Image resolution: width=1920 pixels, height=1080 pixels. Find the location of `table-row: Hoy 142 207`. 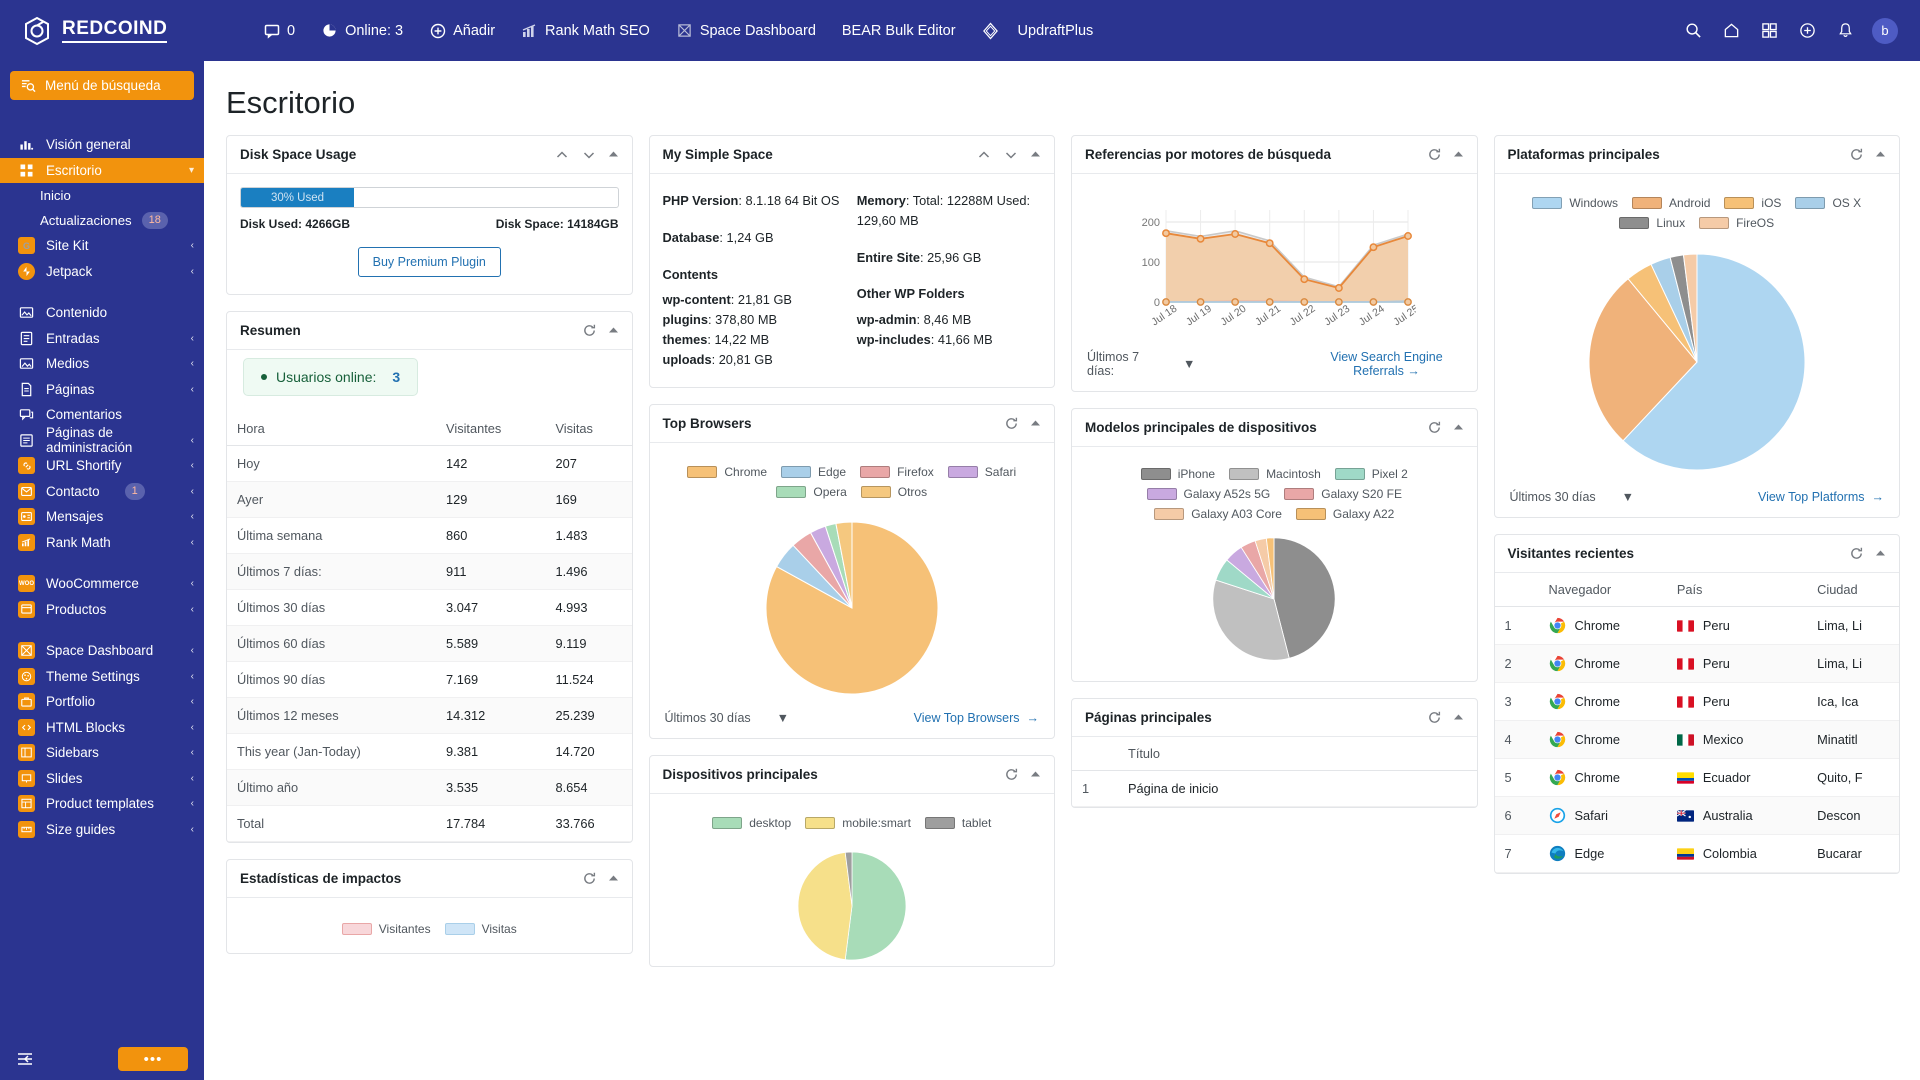

table-row: Hoy 142 207 is located at coordinates (429, 463).